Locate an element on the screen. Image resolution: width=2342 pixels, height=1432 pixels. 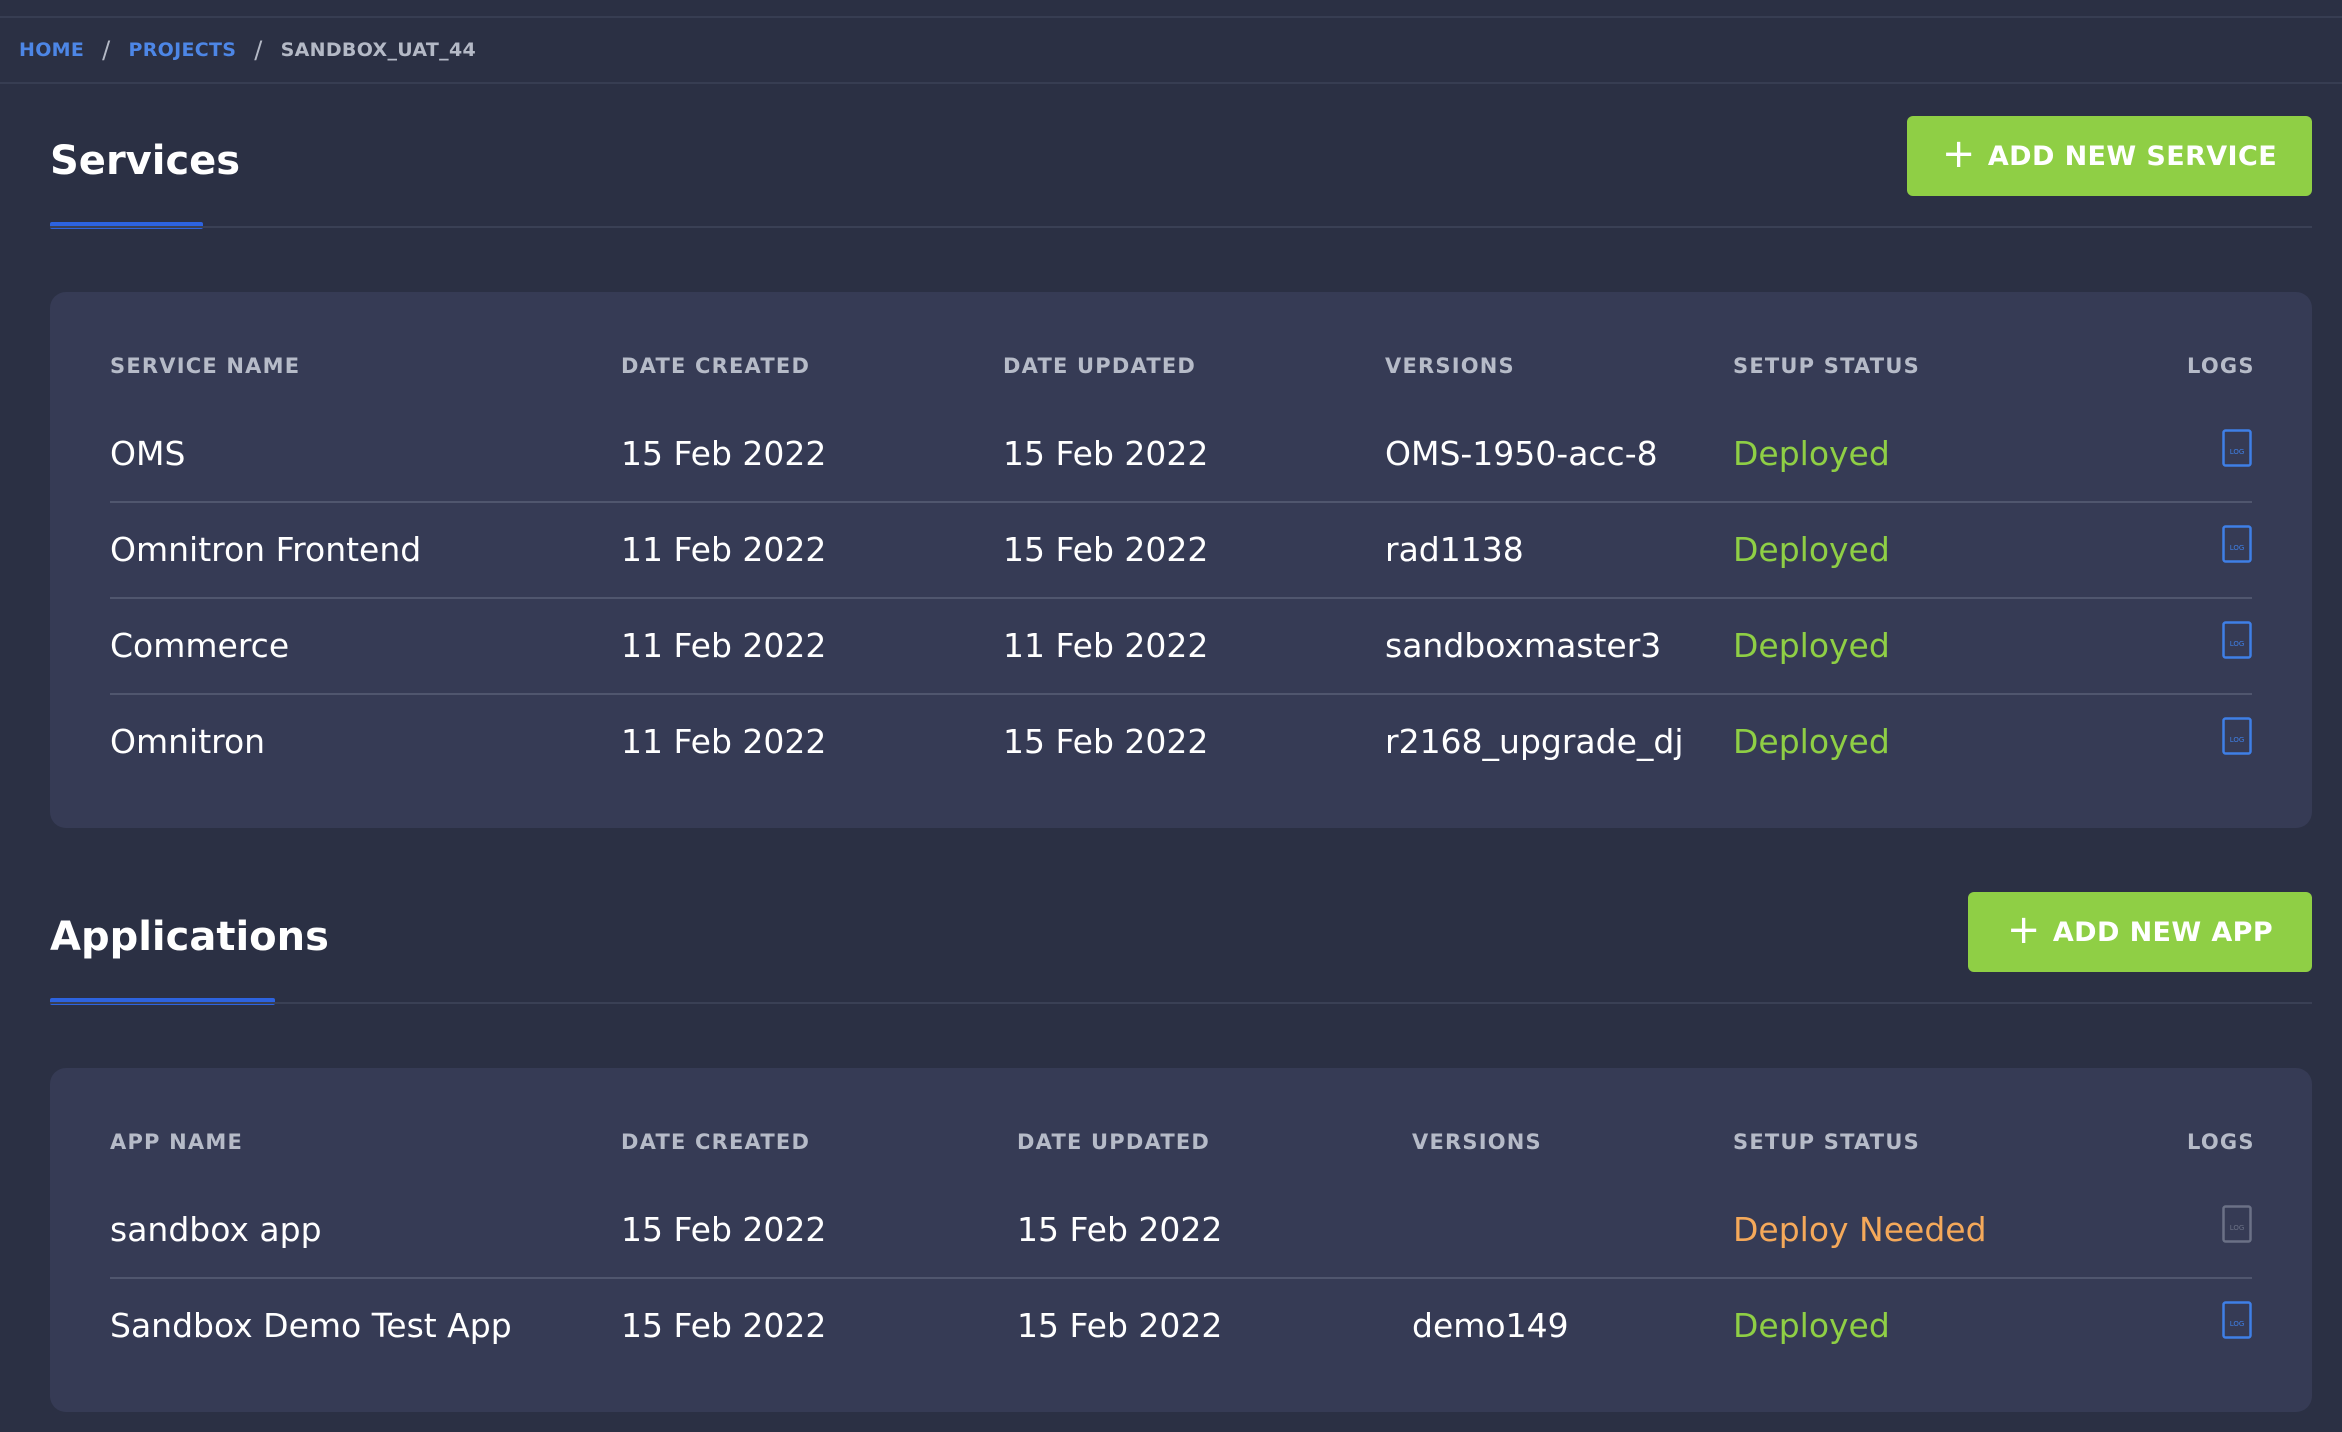
add-new-service-label: ADD NEW SERVICE is located at coordinates (2132, 156).